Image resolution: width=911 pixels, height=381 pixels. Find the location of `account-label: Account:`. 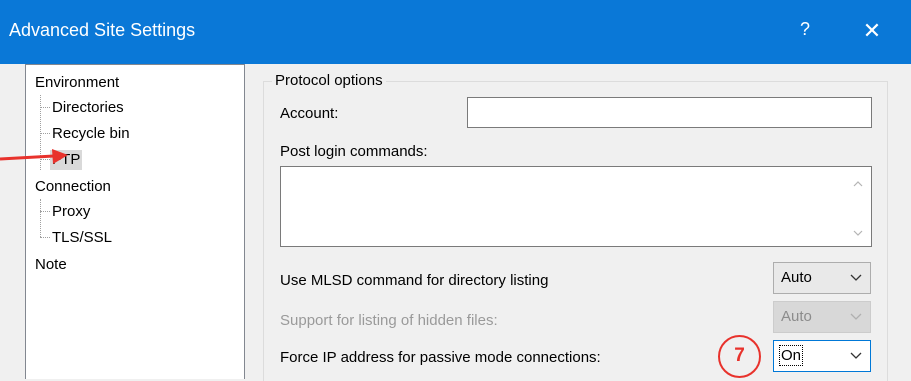

account-label: Account: is located at coordinates (309, 113).